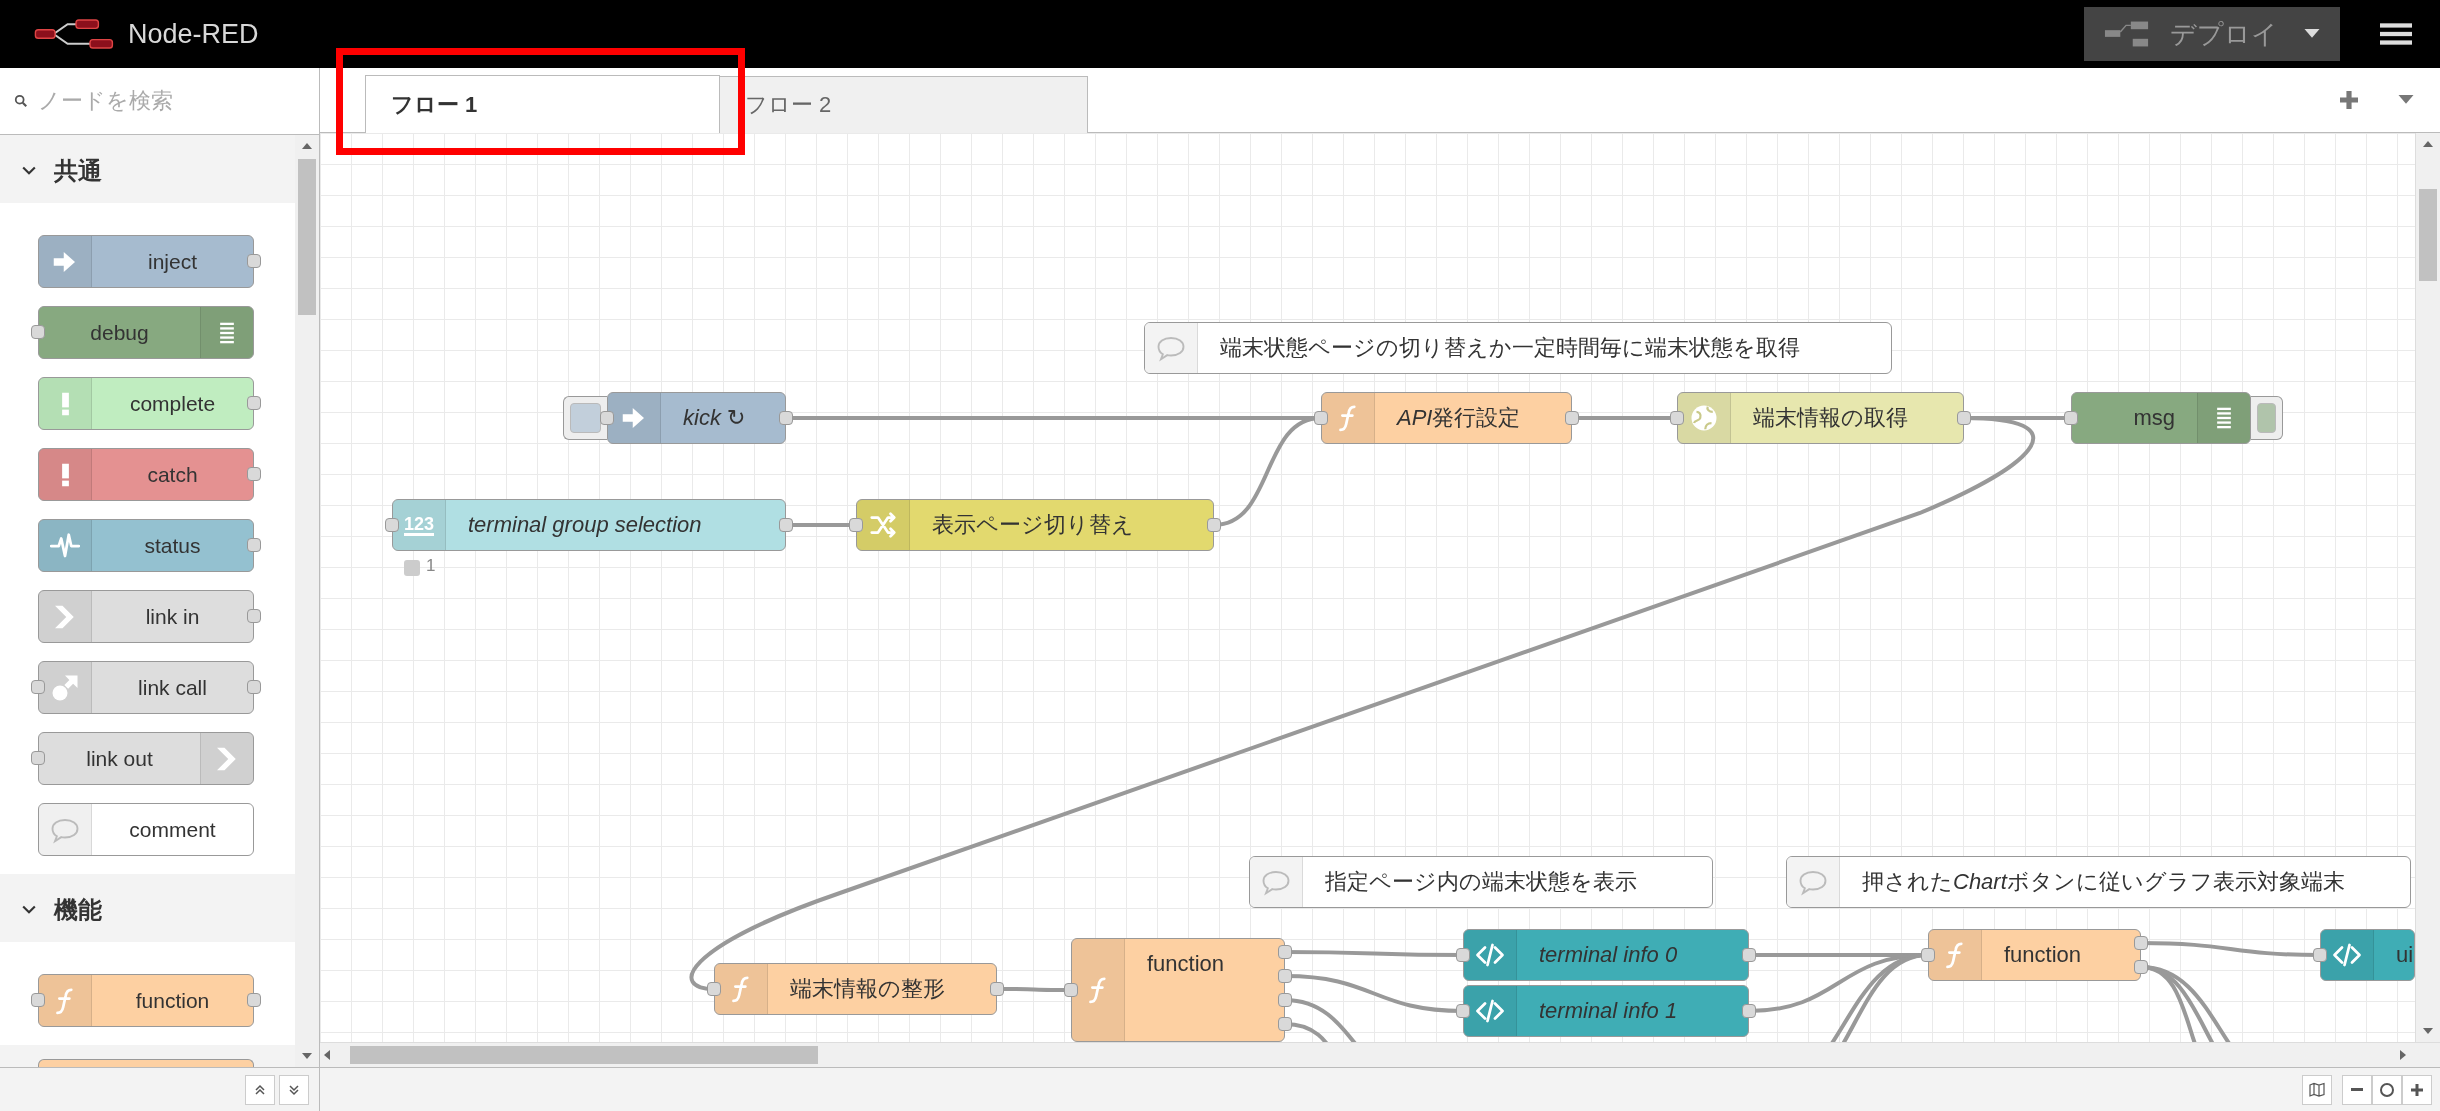 The image size is (2440, 1111). I want to click on palette-node: link out, so click(146, 758).